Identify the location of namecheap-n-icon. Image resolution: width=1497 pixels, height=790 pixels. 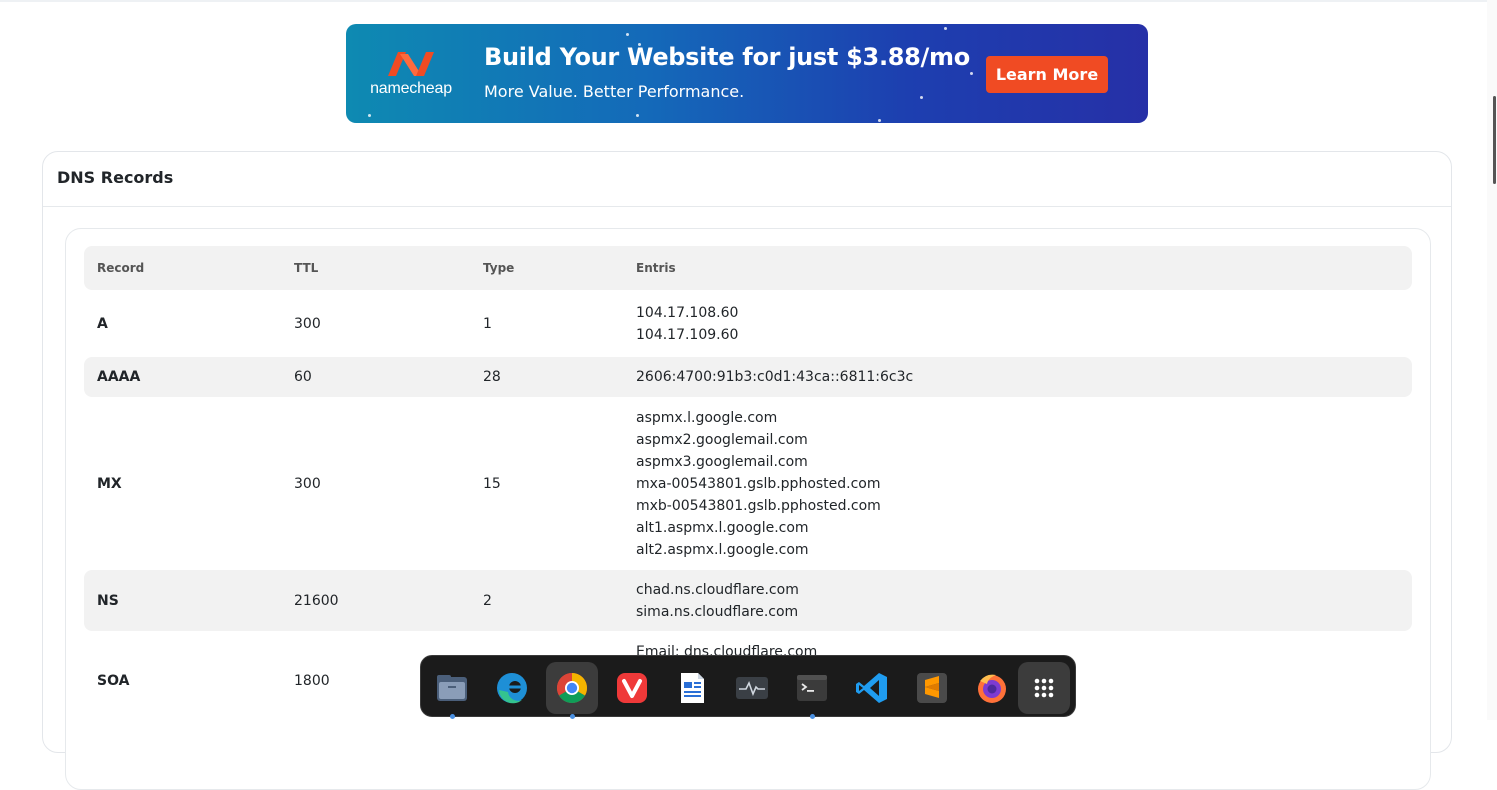
(411, 64).